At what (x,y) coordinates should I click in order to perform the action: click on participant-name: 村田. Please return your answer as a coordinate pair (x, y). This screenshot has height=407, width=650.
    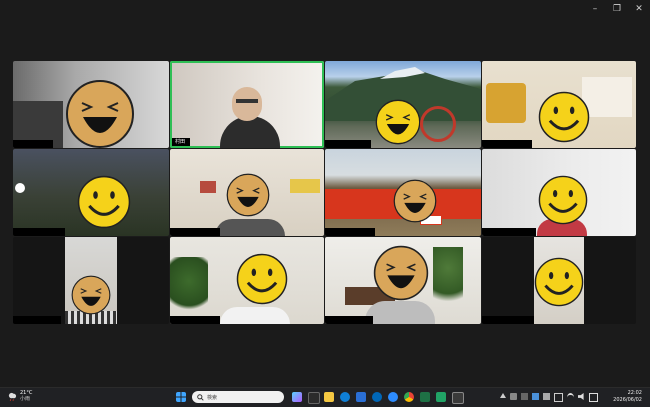
    Looking at the image, I should click on (180, 141).